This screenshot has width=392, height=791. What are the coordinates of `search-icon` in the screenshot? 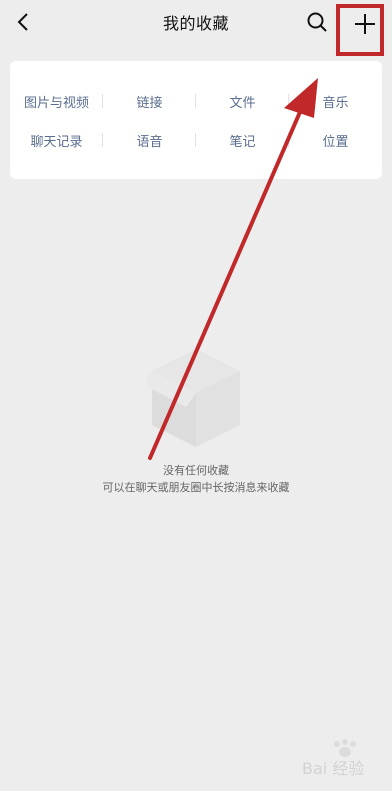 It's located at (317, 22).